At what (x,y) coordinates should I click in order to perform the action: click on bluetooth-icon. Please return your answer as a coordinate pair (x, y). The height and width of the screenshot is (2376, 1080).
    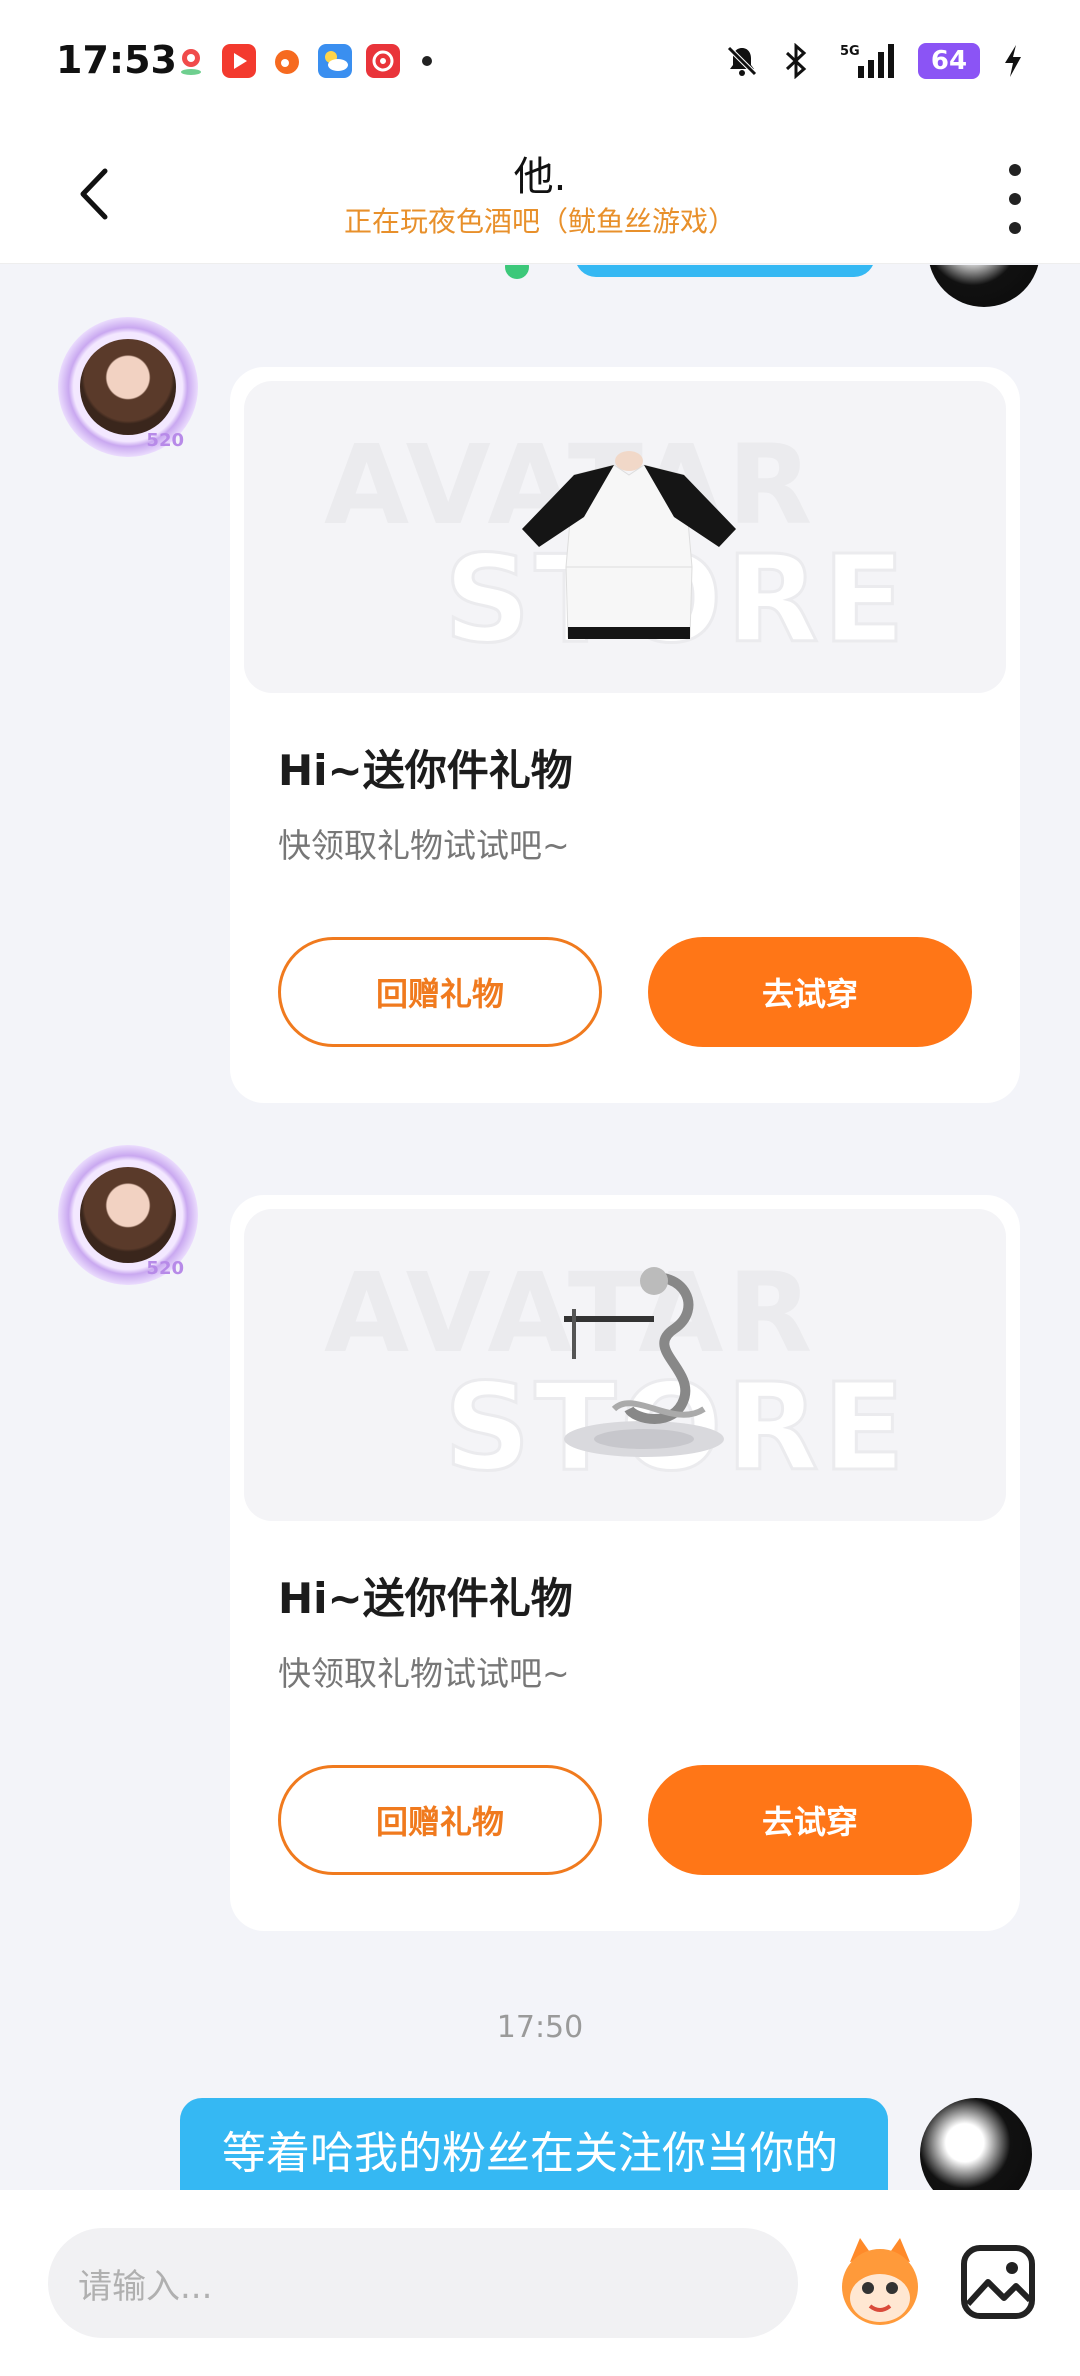
    Looking at the image, I should click on (796, 61).